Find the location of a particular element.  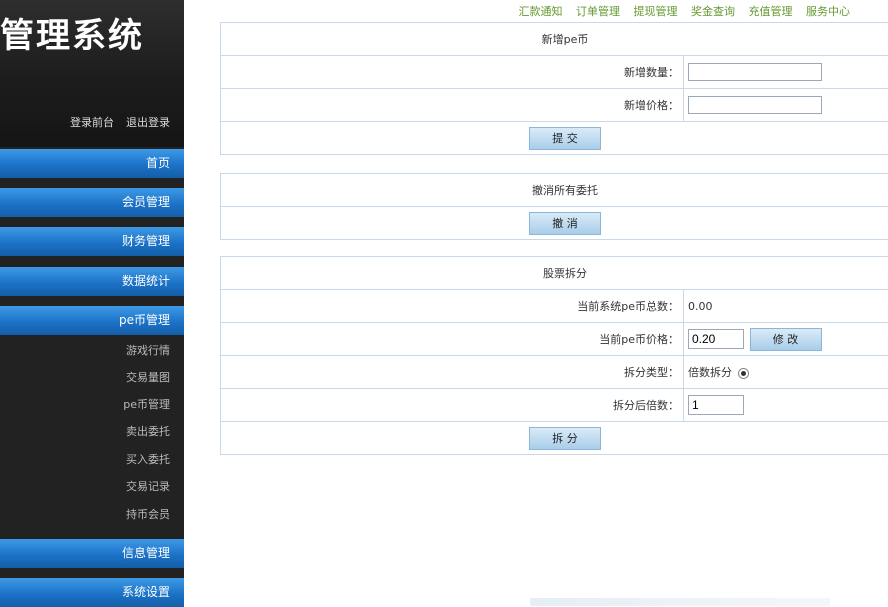

menu-pe: pe币管理 is located at coordinates (92, 320).